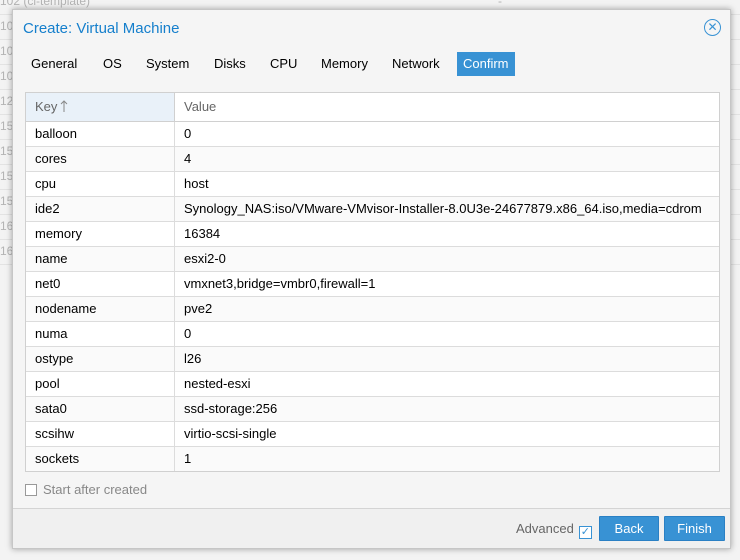 The width and height of the screenshot is (740, 560). Describe the element at coordinates (100, 434) in the screenshot. I see `row-key: scsihw` at that location.